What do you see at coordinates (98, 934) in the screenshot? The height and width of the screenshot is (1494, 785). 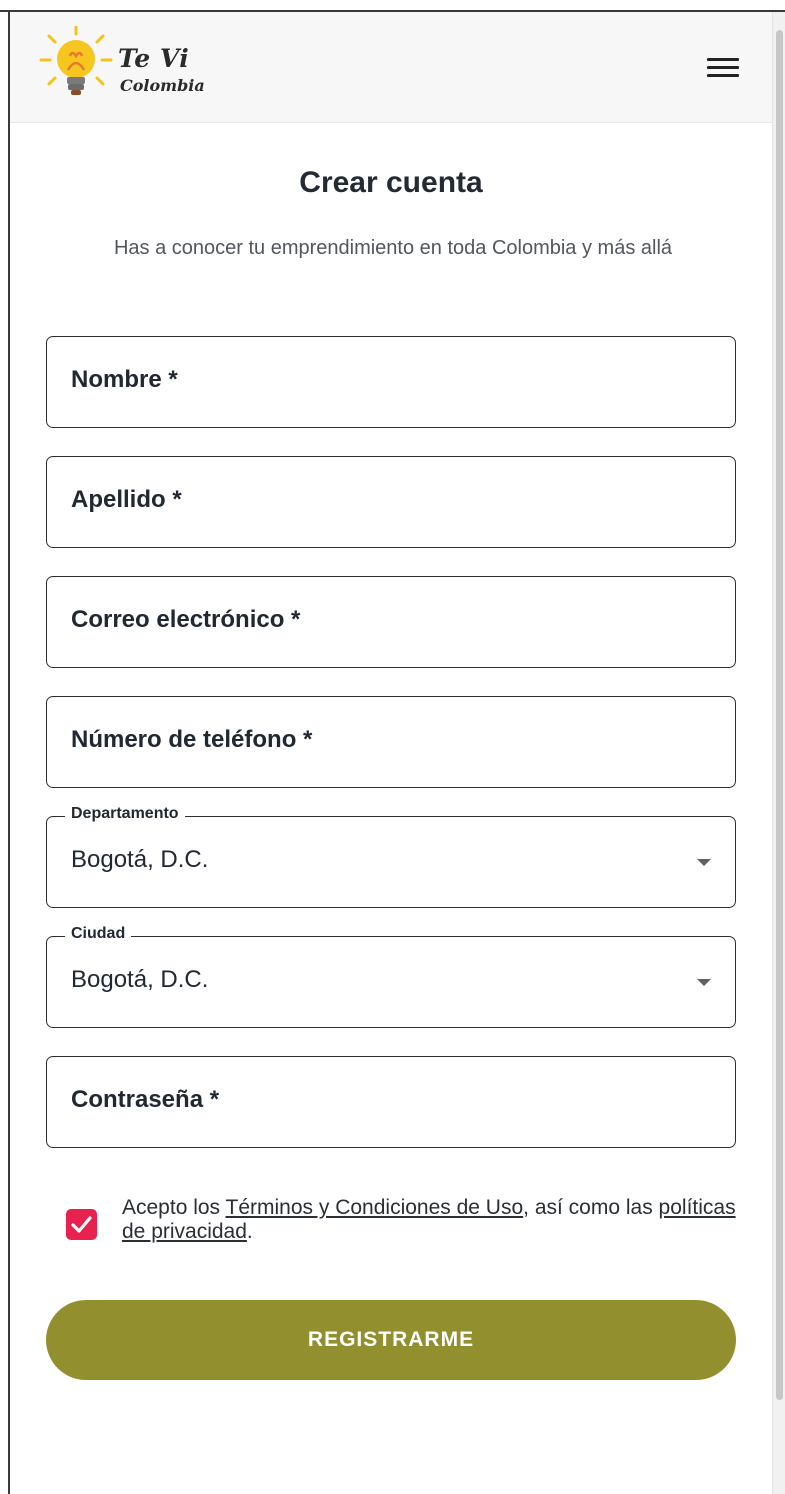 I see `ciudad-legend: Ciudad` at bounding box center [98, 934].